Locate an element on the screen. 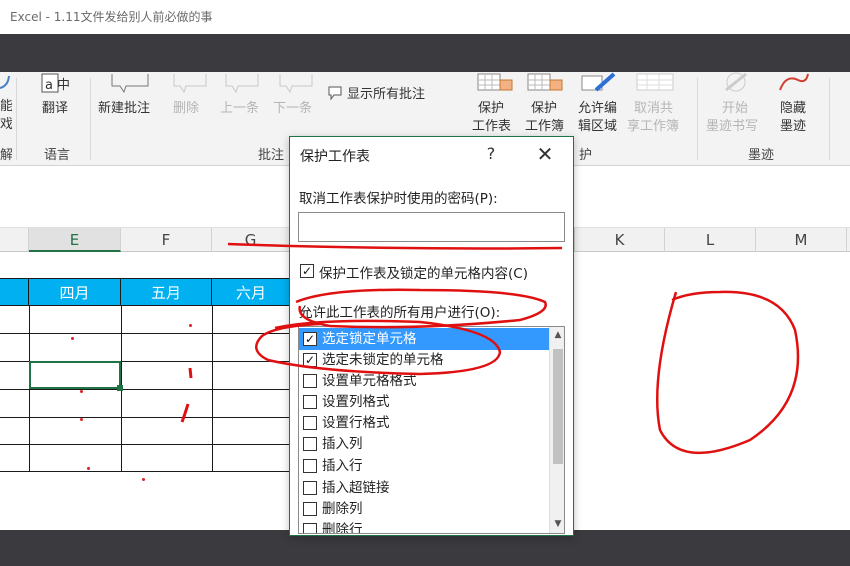 The height and width of the screenshot is (566, 850). header-cell-may: 五月 is located at coordinates (166, 292).